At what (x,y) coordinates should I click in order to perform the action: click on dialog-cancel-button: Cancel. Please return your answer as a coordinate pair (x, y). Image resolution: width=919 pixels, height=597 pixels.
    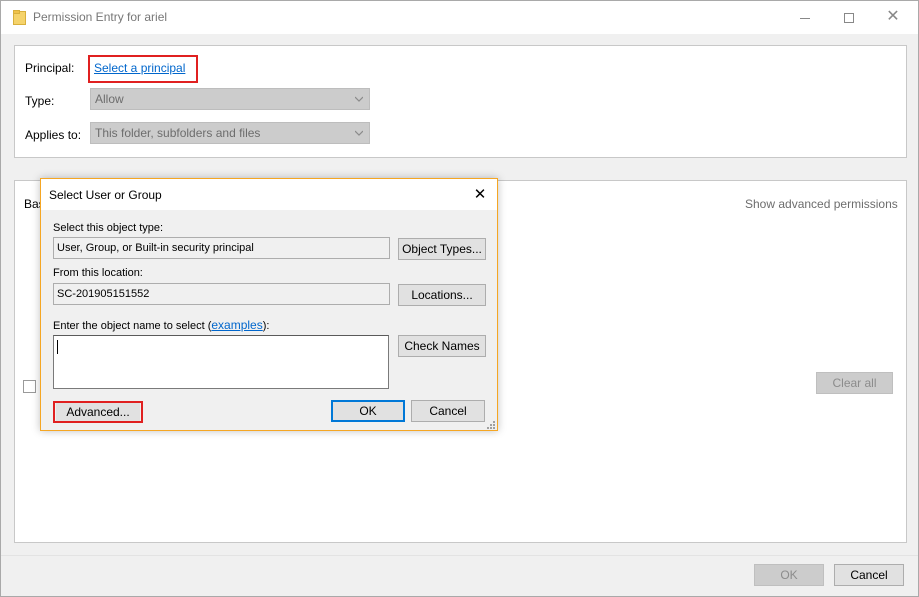
    Looking at the image, I should click on (448, 411).